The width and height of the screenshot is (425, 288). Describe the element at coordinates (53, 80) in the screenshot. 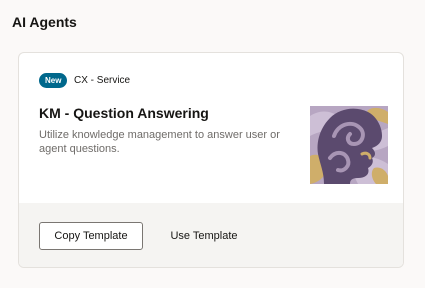

I see `new-badge: New` at that location.